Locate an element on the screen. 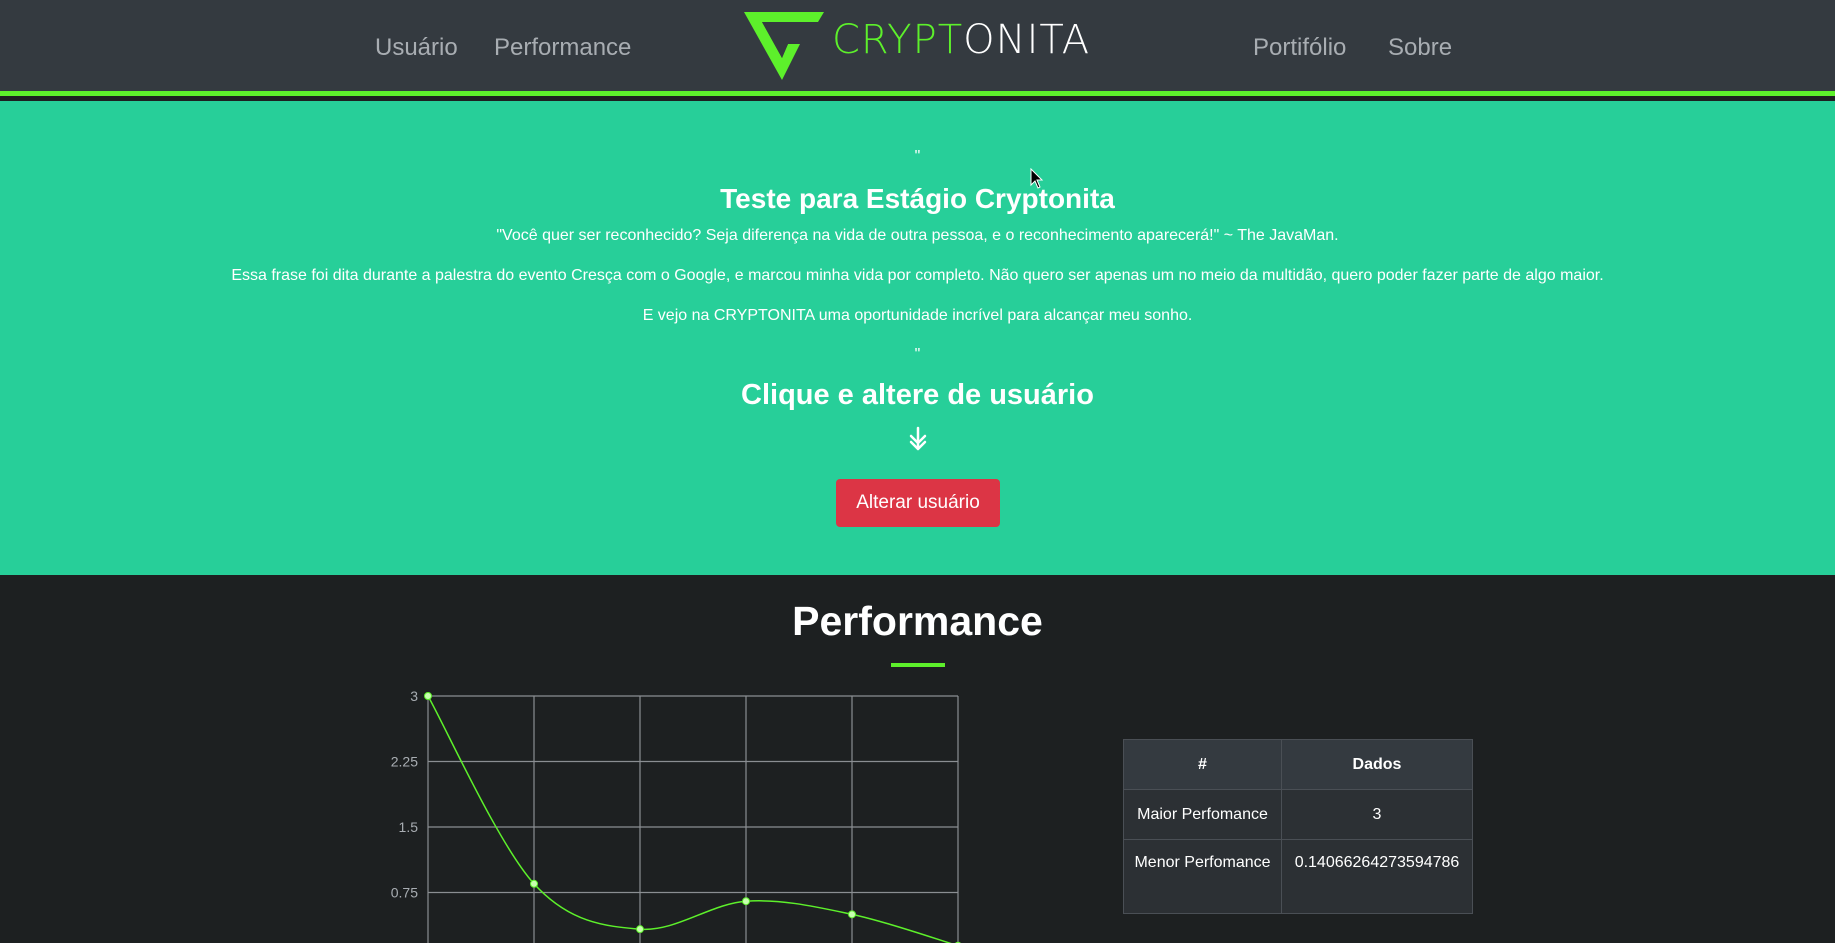 The image size is (1835, 943). table-header-dados: Dados is located at coordinates (1377, 764).